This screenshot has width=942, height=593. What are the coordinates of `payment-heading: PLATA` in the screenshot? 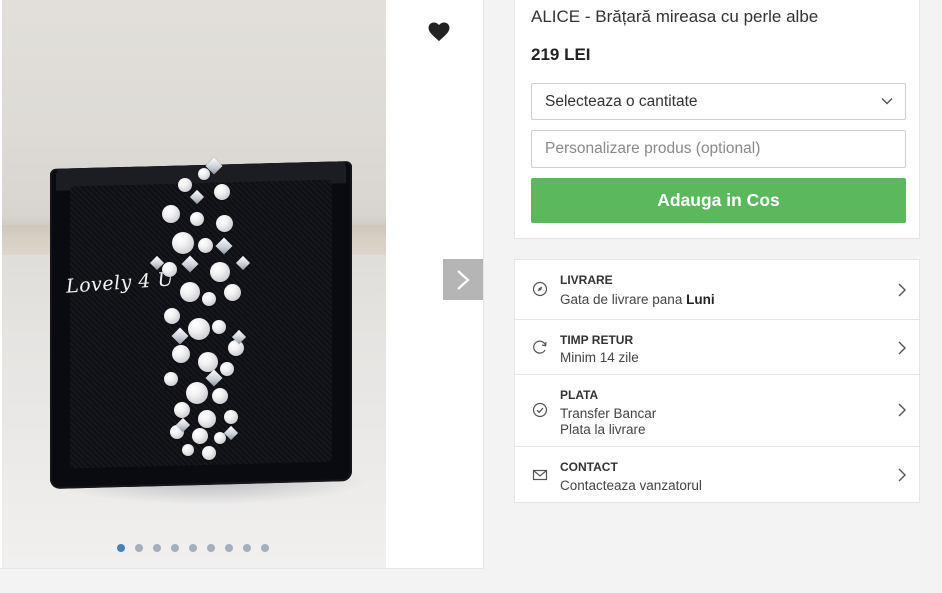 It's located at (579, 395).